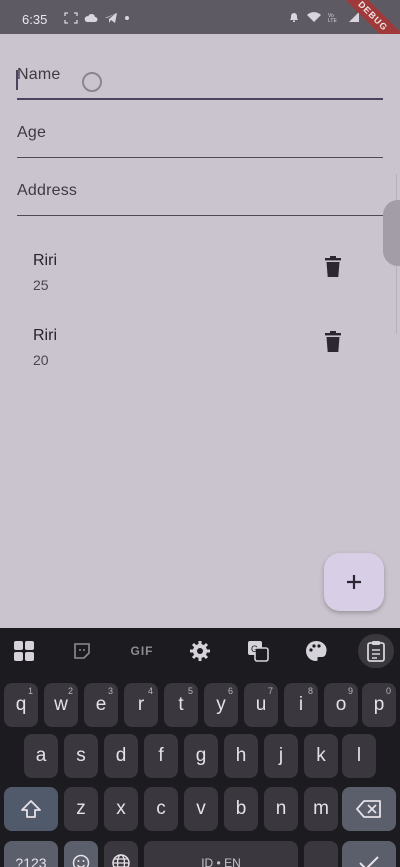  I want to click on key-v: v, so click(201, 809).